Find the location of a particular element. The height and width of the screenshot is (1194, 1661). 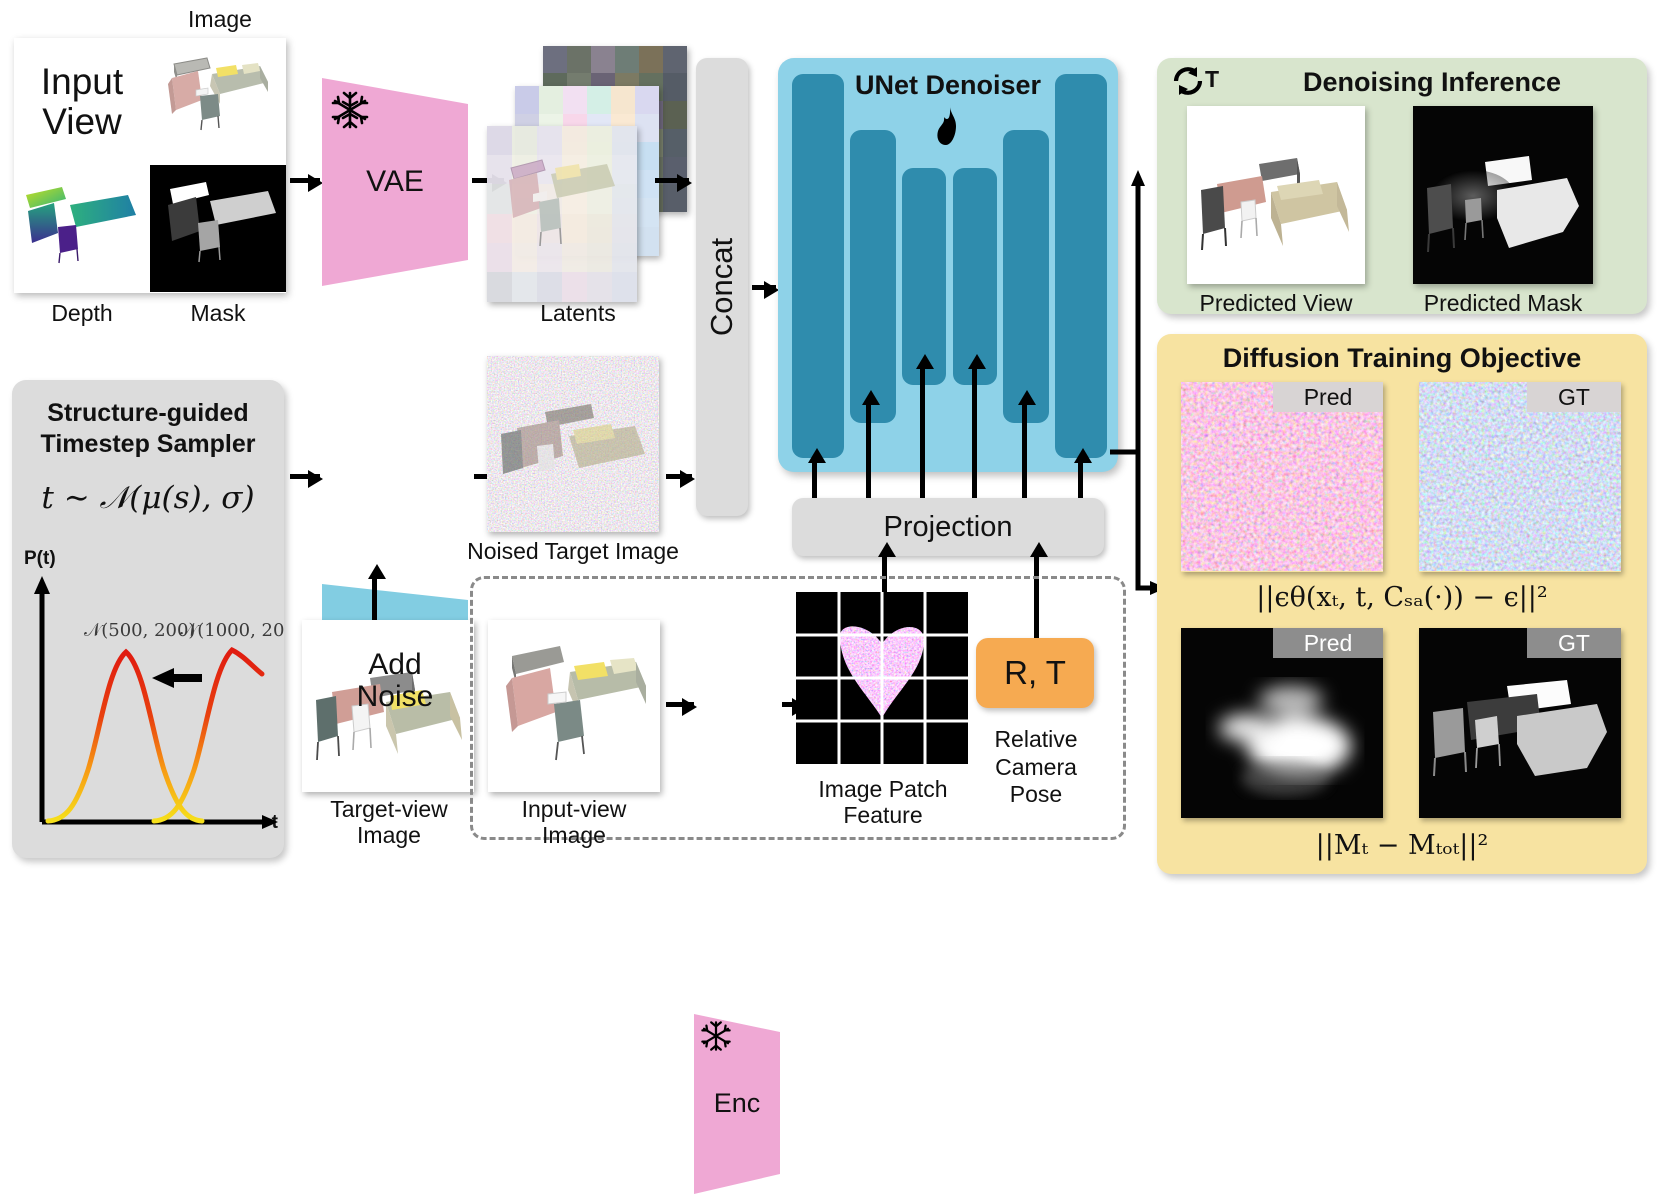

patch-feature-label: Image Patch Feature is located at coordinates (883, 802).